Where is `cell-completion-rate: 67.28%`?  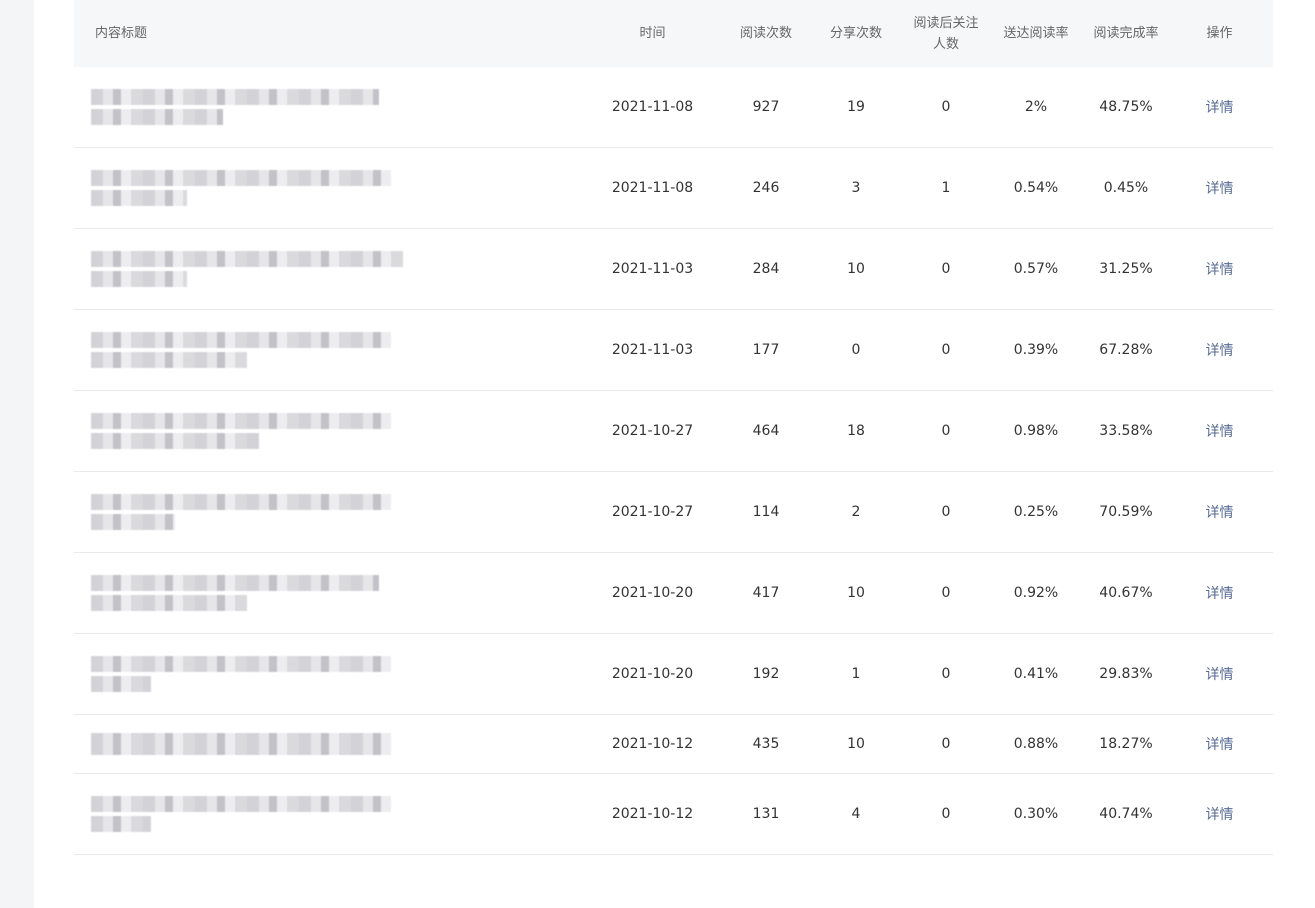 cell-completion-rate: 67.28% is located at coordinates (1126, 349).